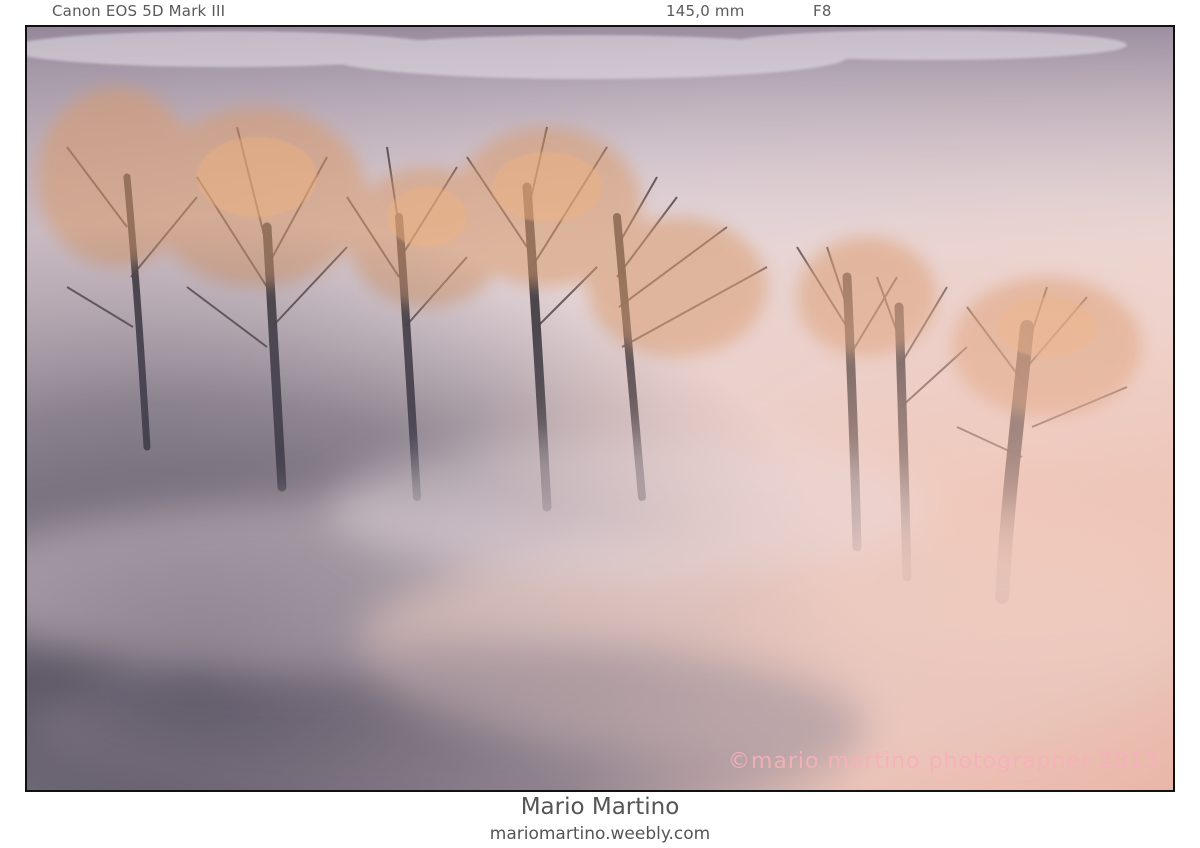 This screenshot has height=848, width=1200. What do you see at coordinates (600, 807) in the screenshot?
I see `author-name: Mario Martino` at bounding box center [600, 807].